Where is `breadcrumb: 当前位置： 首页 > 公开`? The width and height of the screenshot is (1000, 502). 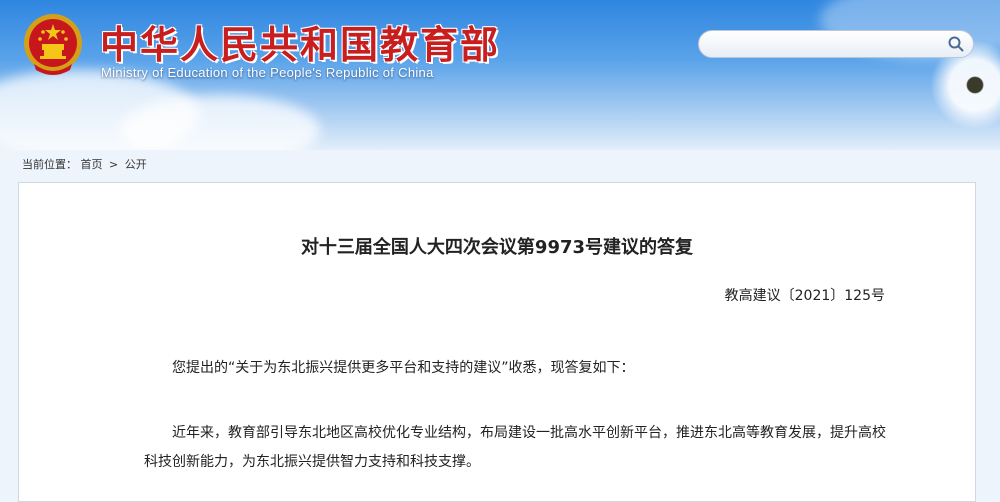 breadcrumb: 当前位置： 首页 > 公开 is located at coordinates (84, 164).